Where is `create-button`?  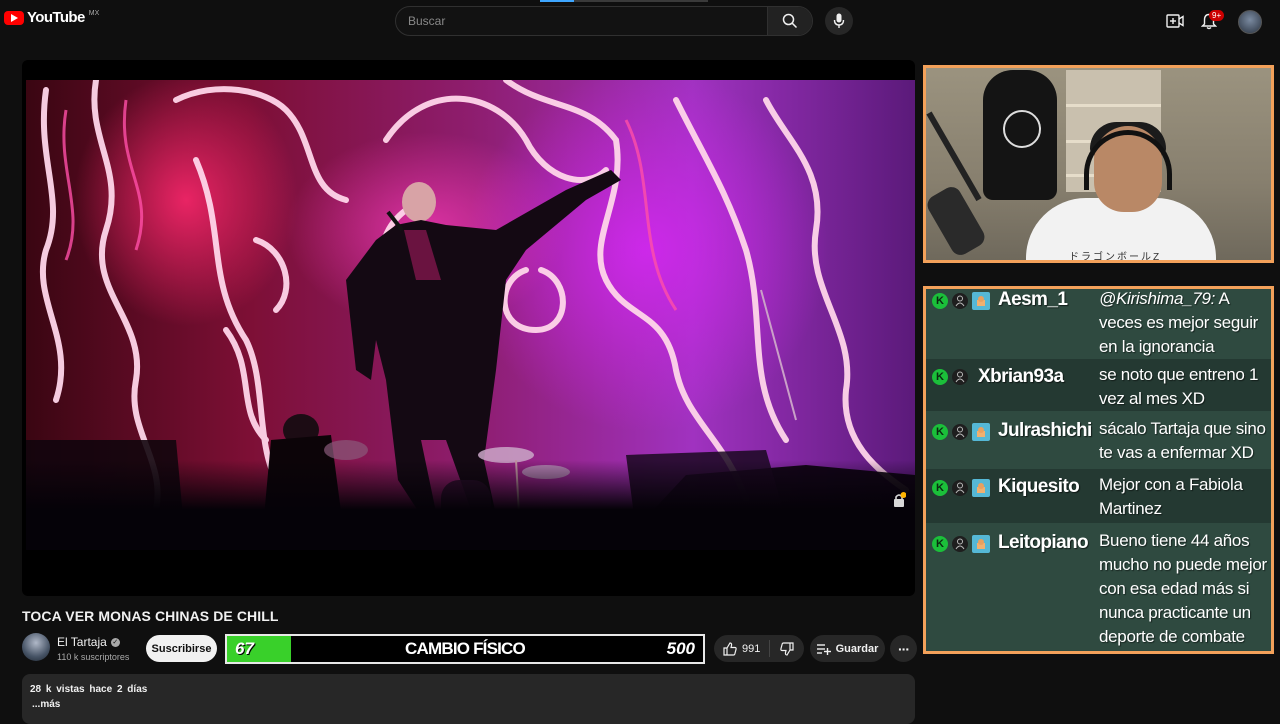 create-button is located at coordinates (1175, 21).